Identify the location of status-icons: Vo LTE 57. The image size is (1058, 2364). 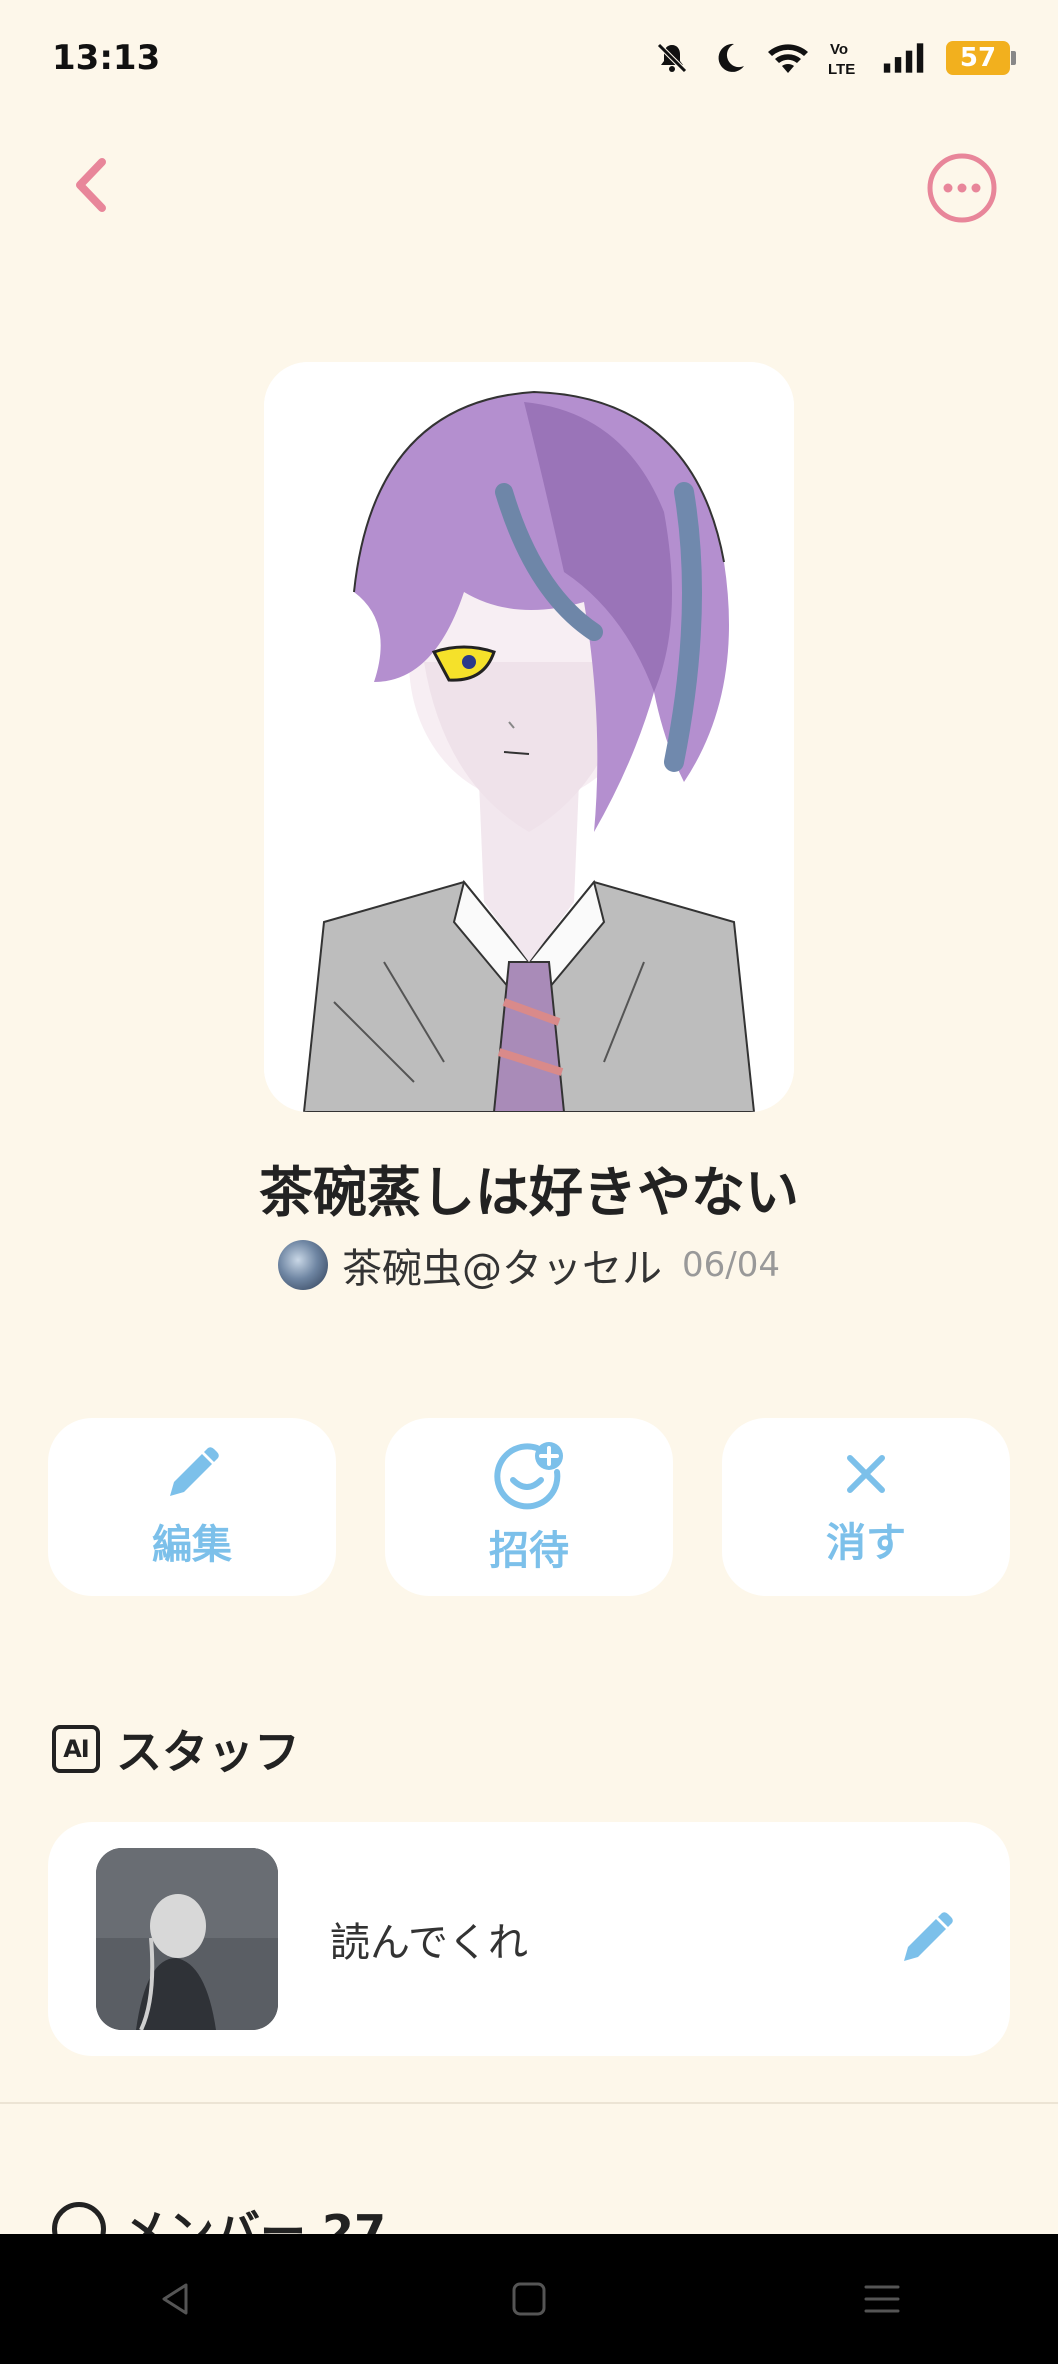
(833, 58).